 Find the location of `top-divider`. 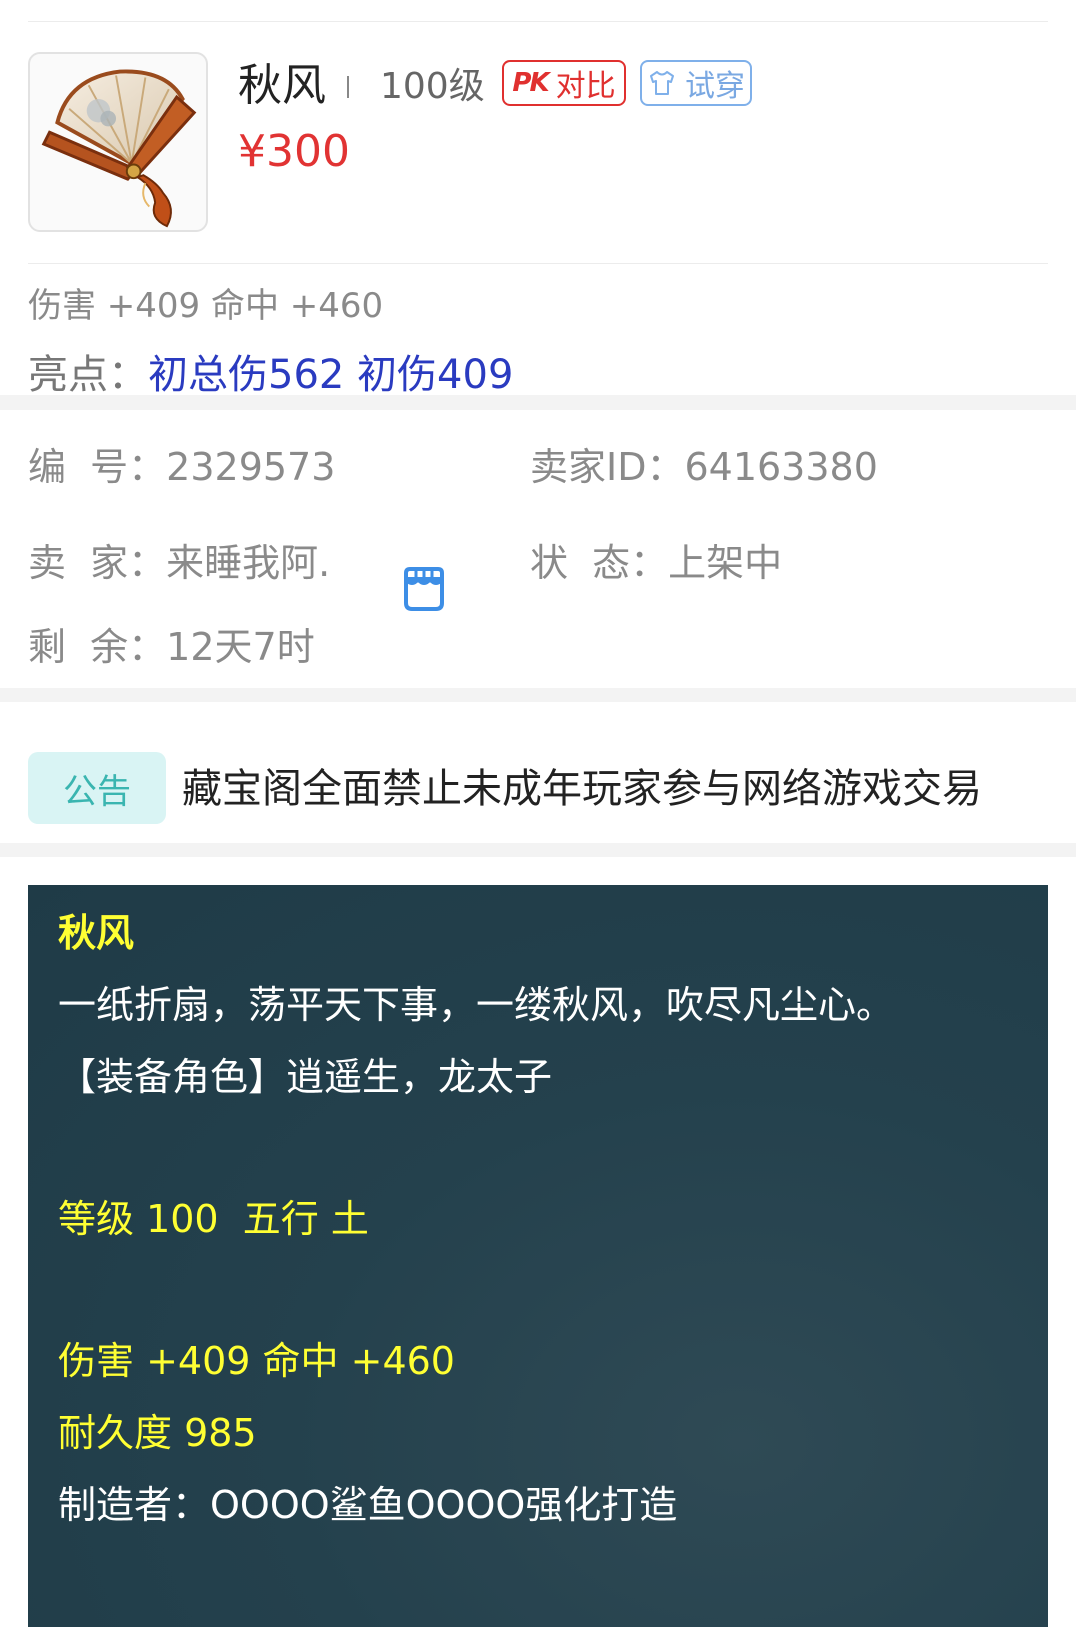

top-divider is located at coordinates (538, 21).